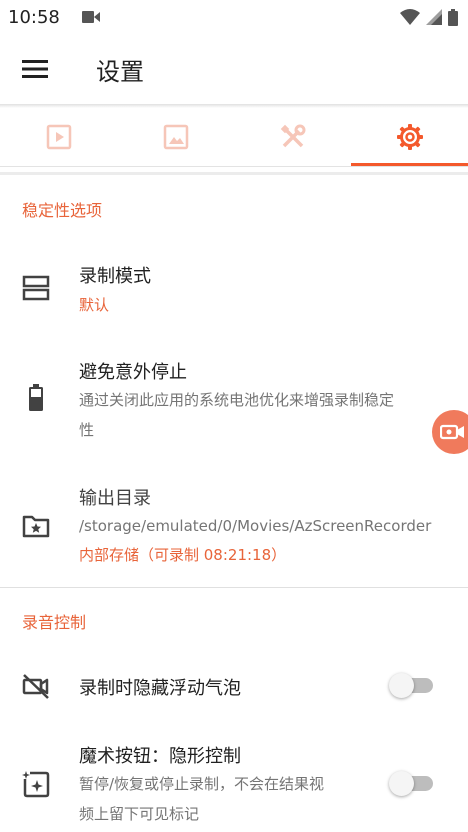 The height and width of the screenshot is (832, 468). I want to click on section-divider, so click(234, 587).